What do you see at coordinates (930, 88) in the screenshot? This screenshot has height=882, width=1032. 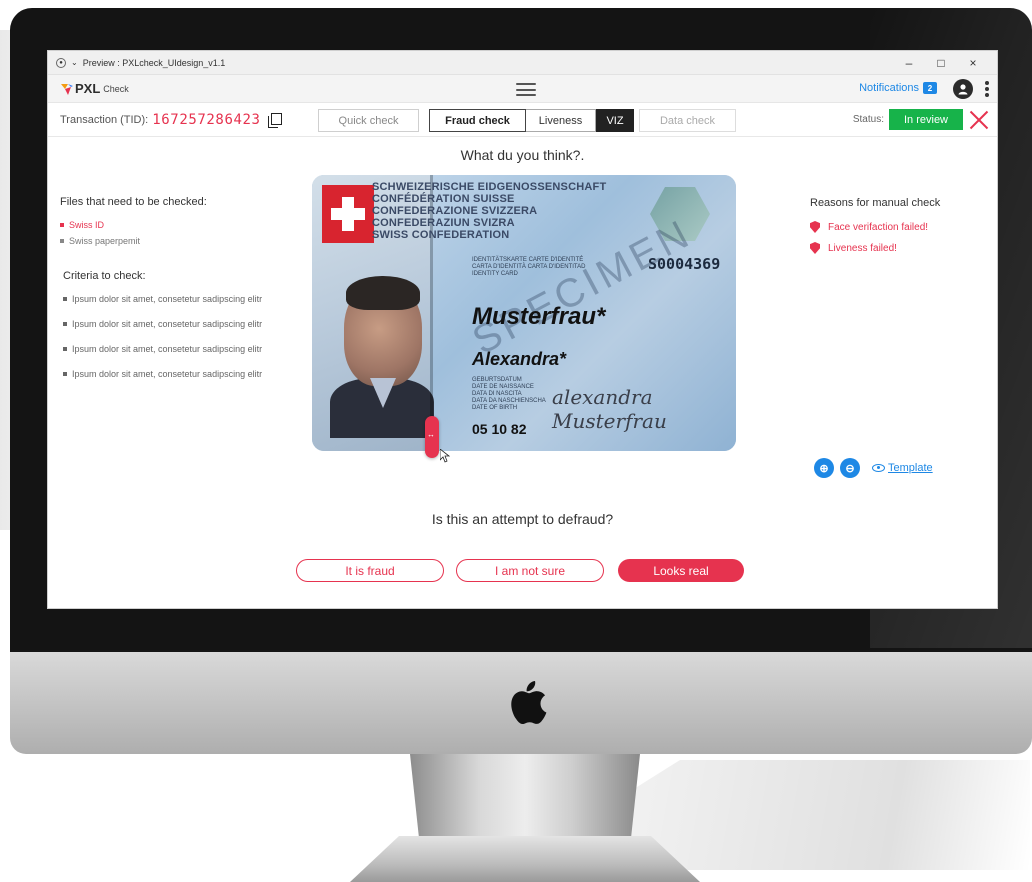 I see `notifications-badge: 2` at bounding box center [930, 88].